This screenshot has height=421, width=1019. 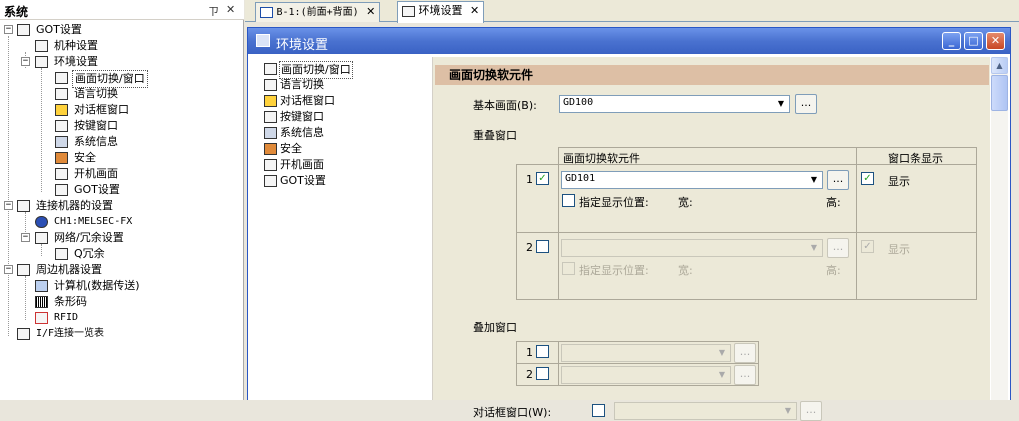 What do you see at coordinates (41, 286) in the screenshot?
I see `computer-icon` at bounding box center [41, 286].